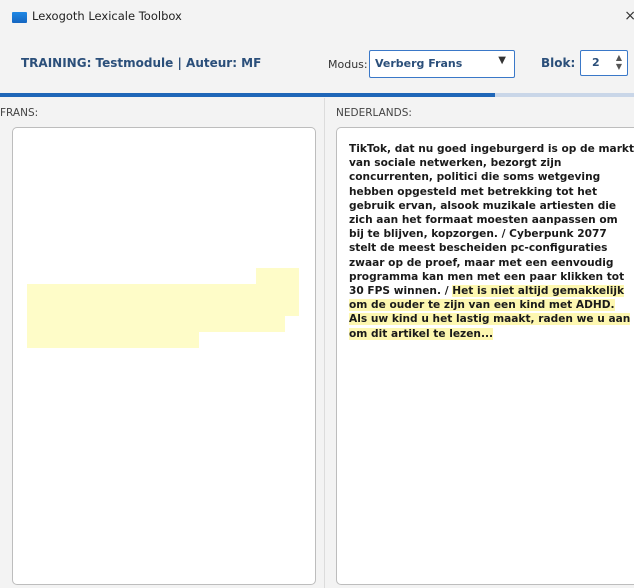 Image resolution: width=634 pixels, height=588 pixels. I want to click on progress-fill, so click(247, 95).